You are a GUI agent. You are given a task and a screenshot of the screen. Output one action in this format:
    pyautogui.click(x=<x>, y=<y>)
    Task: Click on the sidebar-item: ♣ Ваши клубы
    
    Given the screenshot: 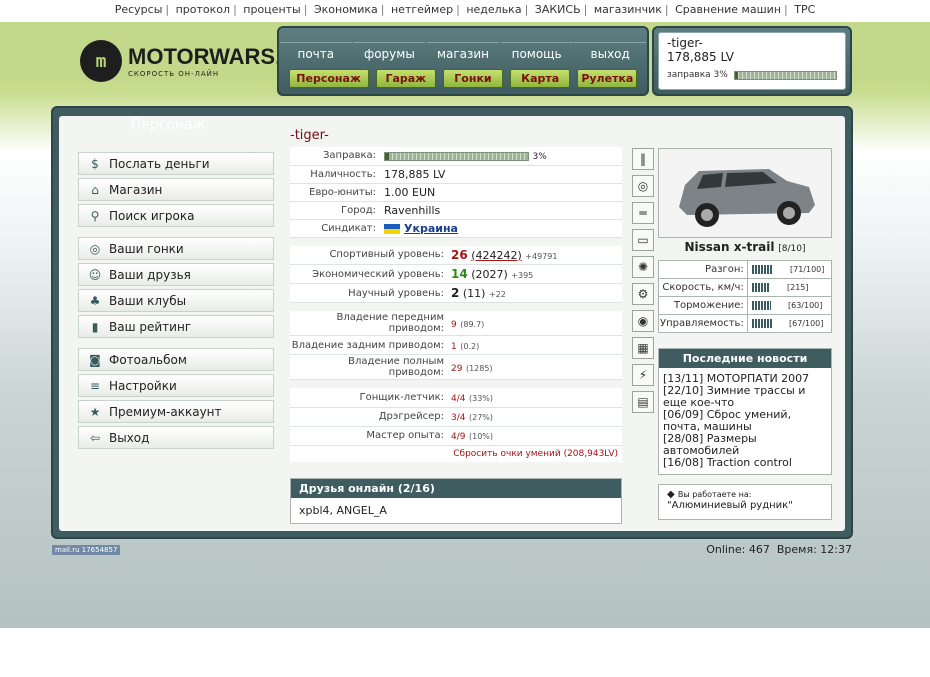 What is the action you would take?
    pyautogui.click(x=176, y=300)
    